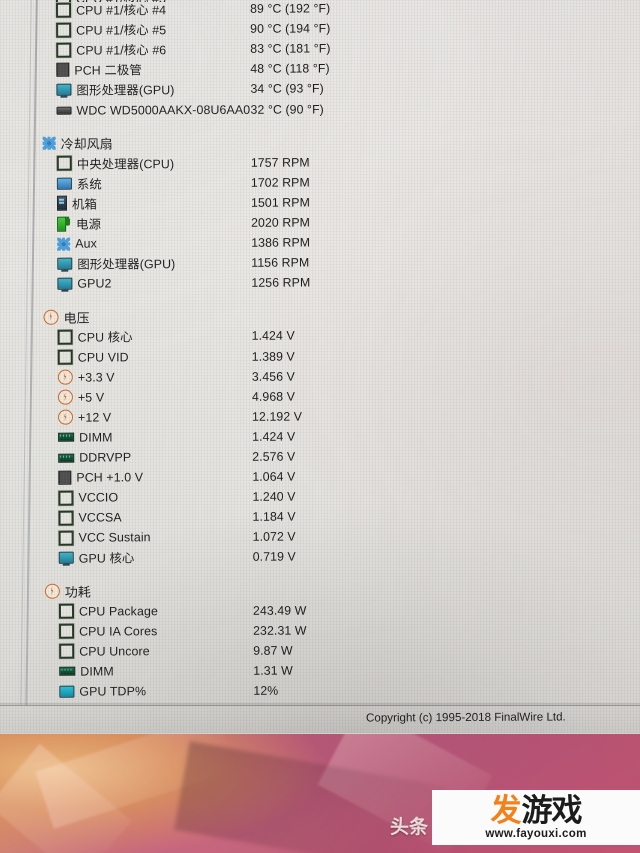  Describe the element at coordinates (67, 691) in the screenshot. I see `gpu-tdp-icon` at that location.